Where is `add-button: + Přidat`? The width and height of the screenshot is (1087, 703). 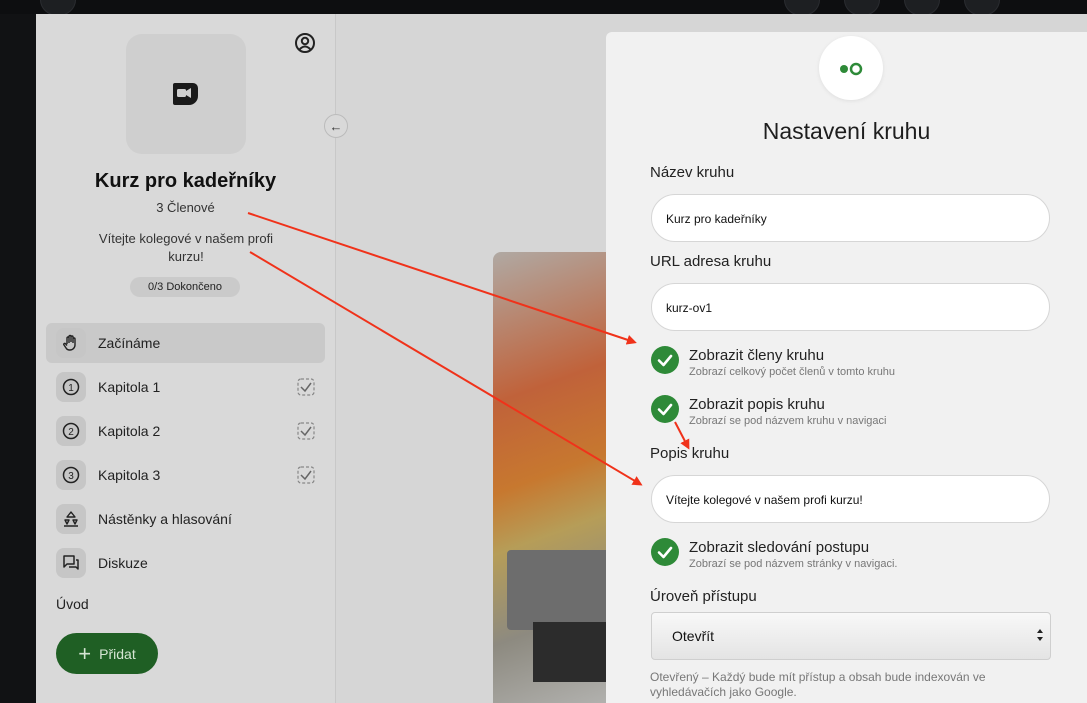 add-button: + Přidat is located at coordinates (107, 653).